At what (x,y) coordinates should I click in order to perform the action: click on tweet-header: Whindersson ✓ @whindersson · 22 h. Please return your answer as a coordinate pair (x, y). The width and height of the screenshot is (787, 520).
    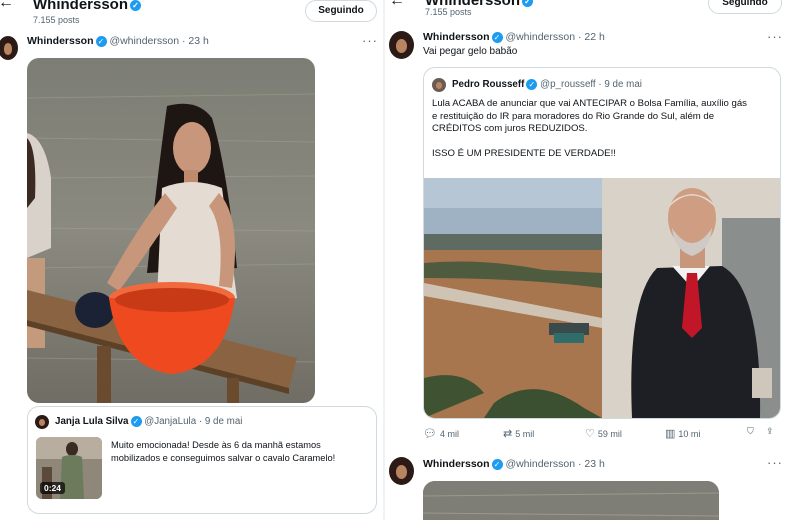
    Looking at the image, I should click on (514, 37).